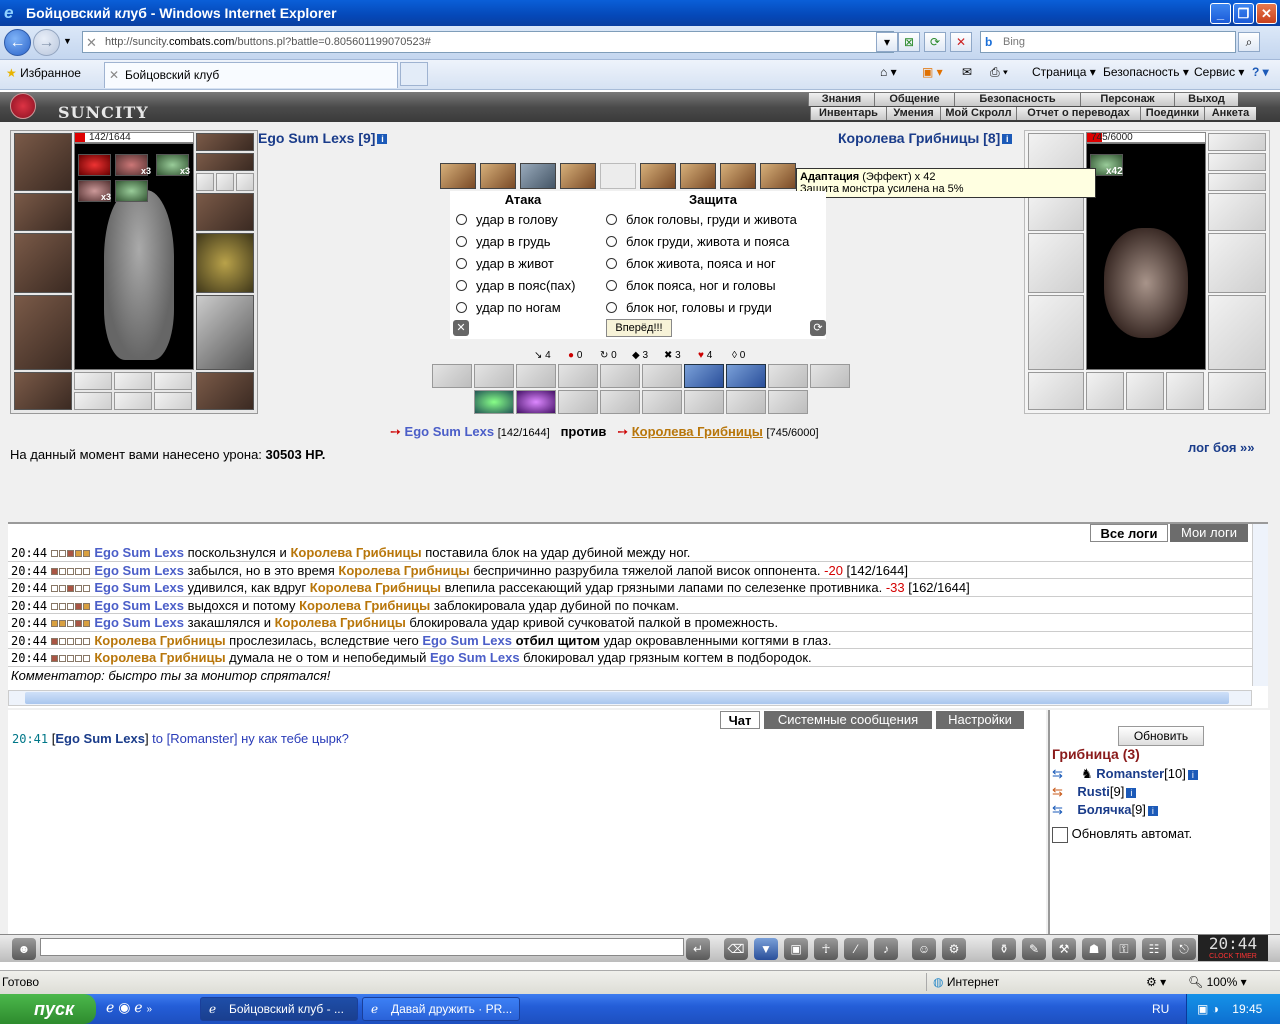 This screenshot has height=1024, width=1280. What do you see at coordinates (1064, 949) in the screenshot?
I see `gear-icon: ⚒` at bounding box center [1064, 949].